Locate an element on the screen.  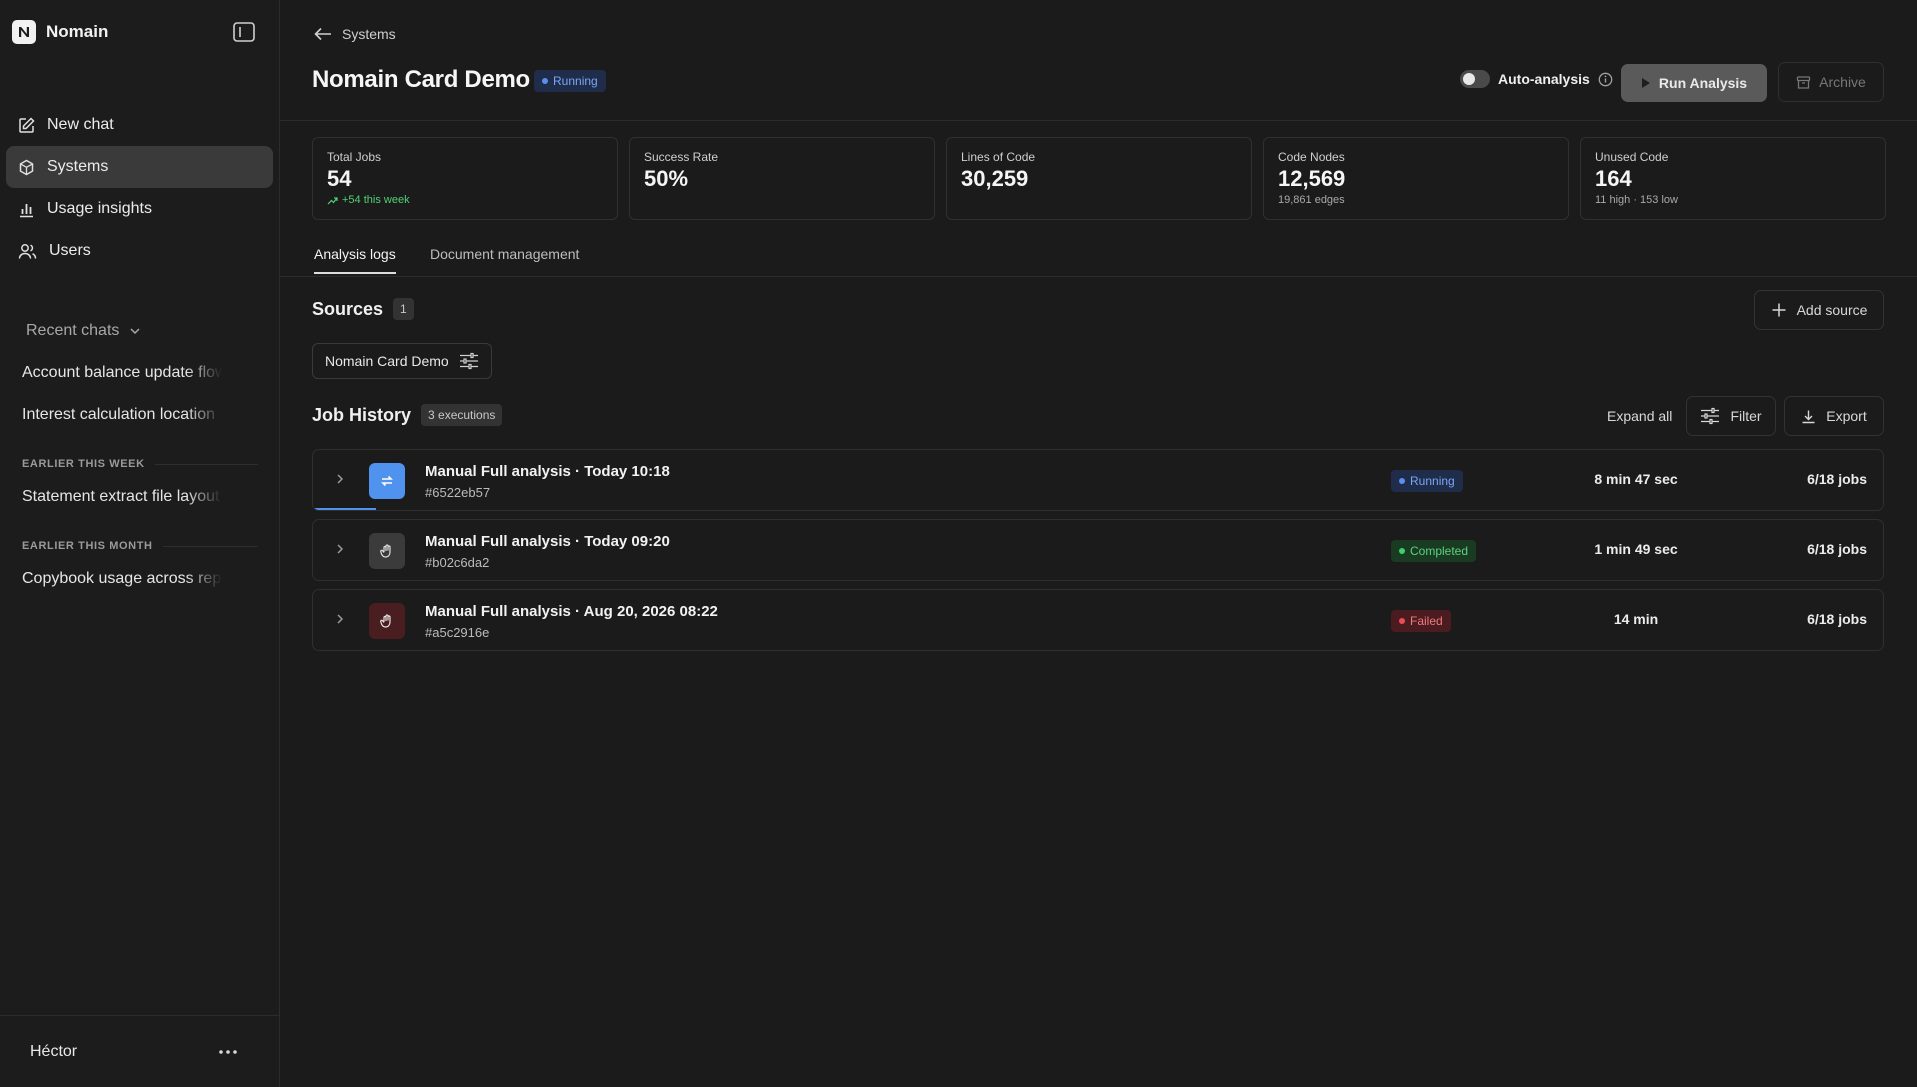
play-icon is located at coordinates (1645, 83).